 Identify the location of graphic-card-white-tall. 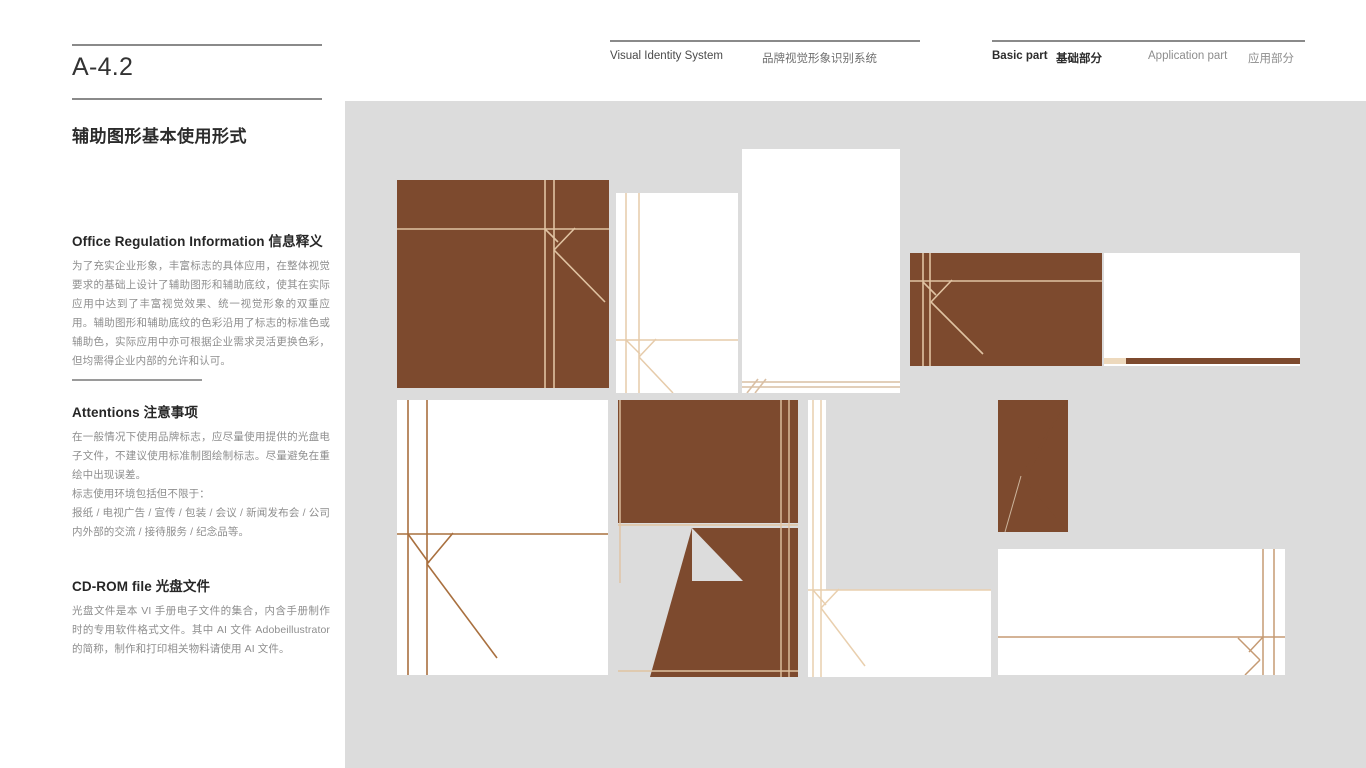
(821, 271).